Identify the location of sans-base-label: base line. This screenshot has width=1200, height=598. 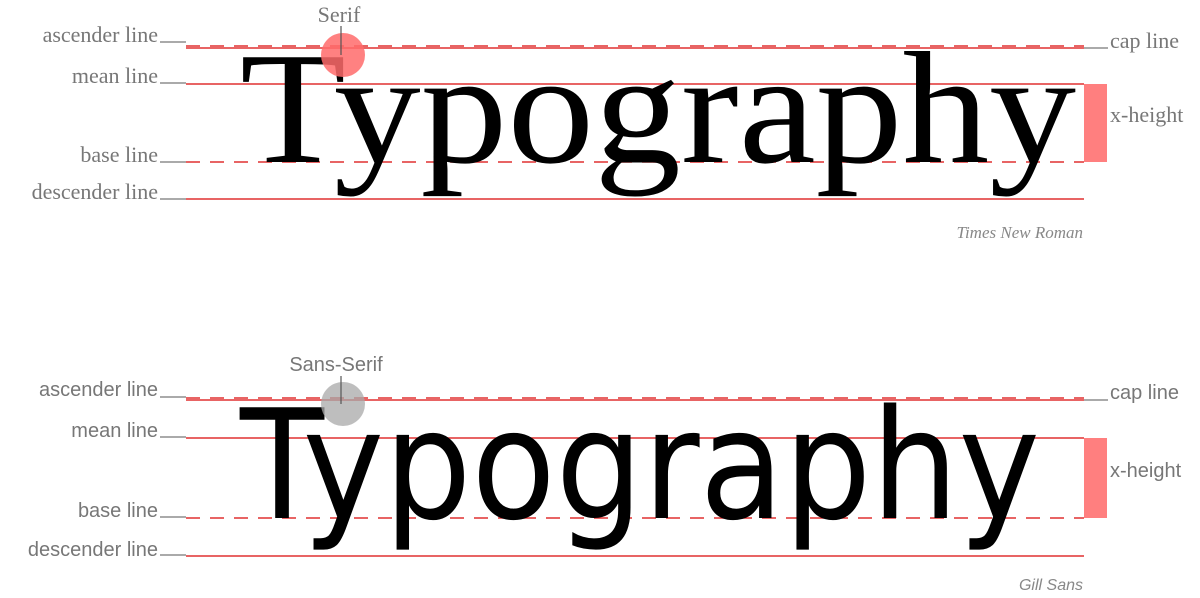
(118, 511).